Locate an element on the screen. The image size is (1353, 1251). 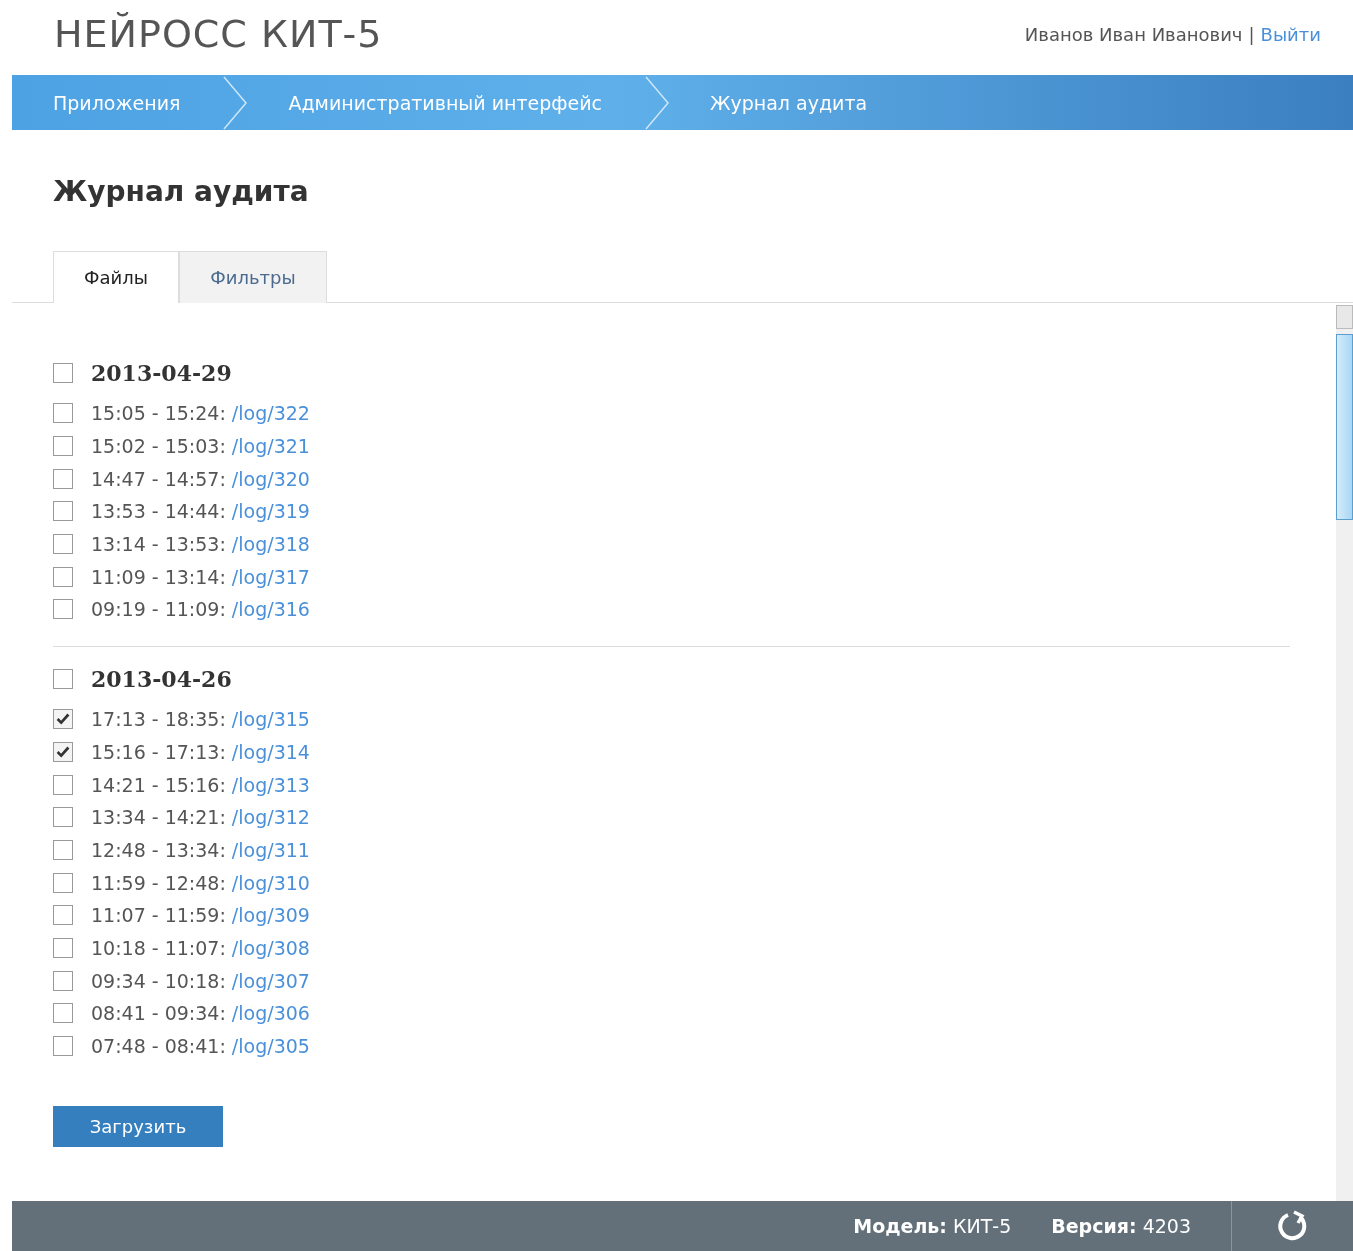
logout-link: Выйти is located at coordinates (1290, 34).